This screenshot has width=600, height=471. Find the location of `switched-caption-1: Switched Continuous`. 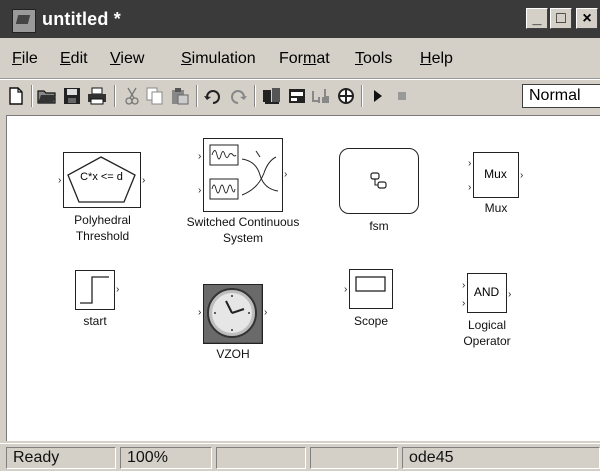

switched-caption-1: Switched Continuous is located at coordinates (243, 222).